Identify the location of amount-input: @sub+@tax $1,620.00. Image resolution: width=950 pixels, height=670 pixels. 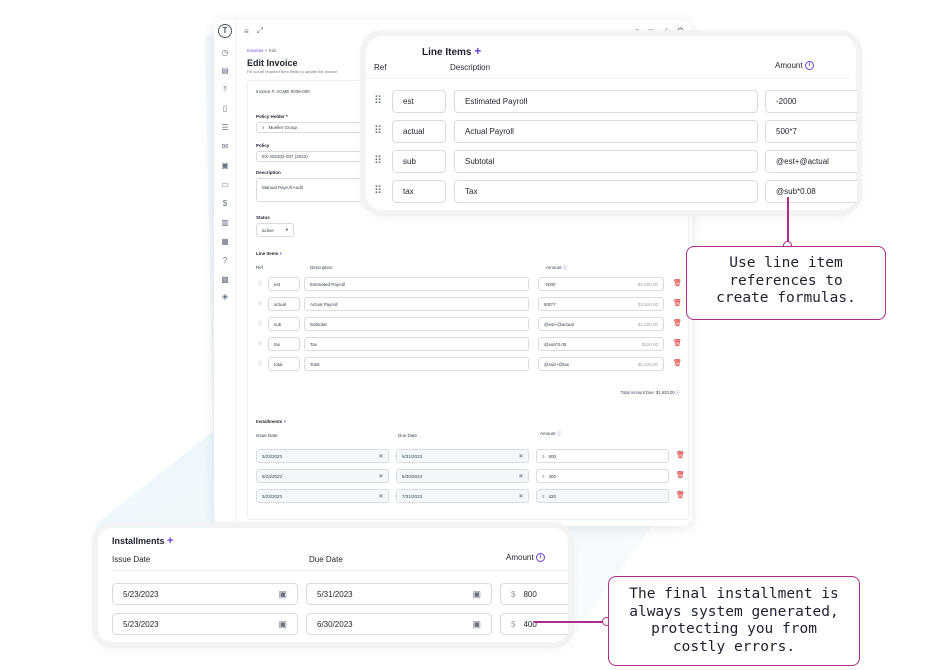
(601, 364).